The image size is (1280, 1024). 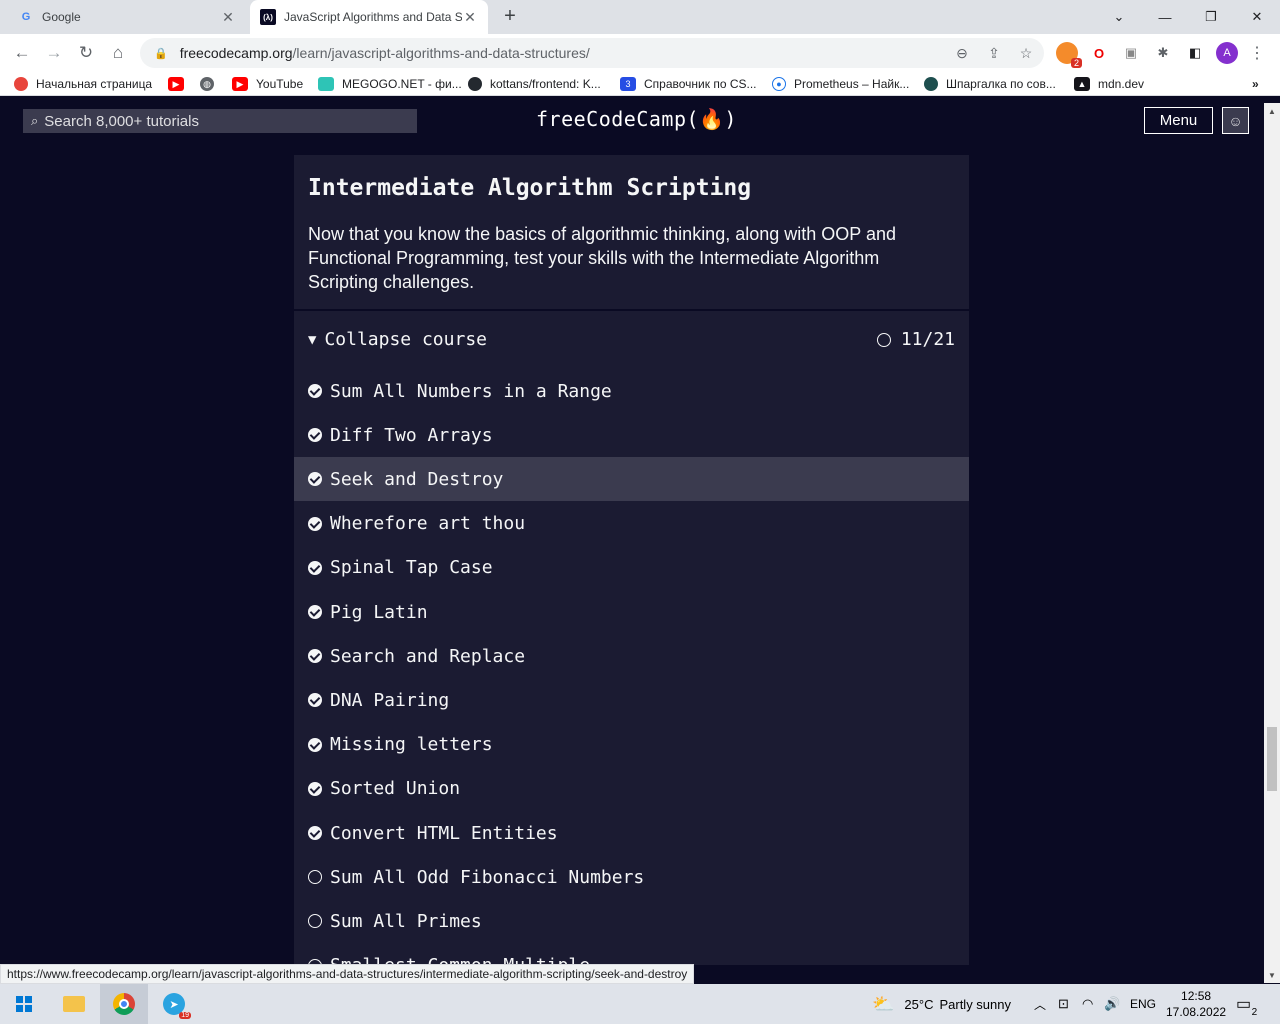 I want to click on chrome-taskbar-button, so click(x=124, y=1004).